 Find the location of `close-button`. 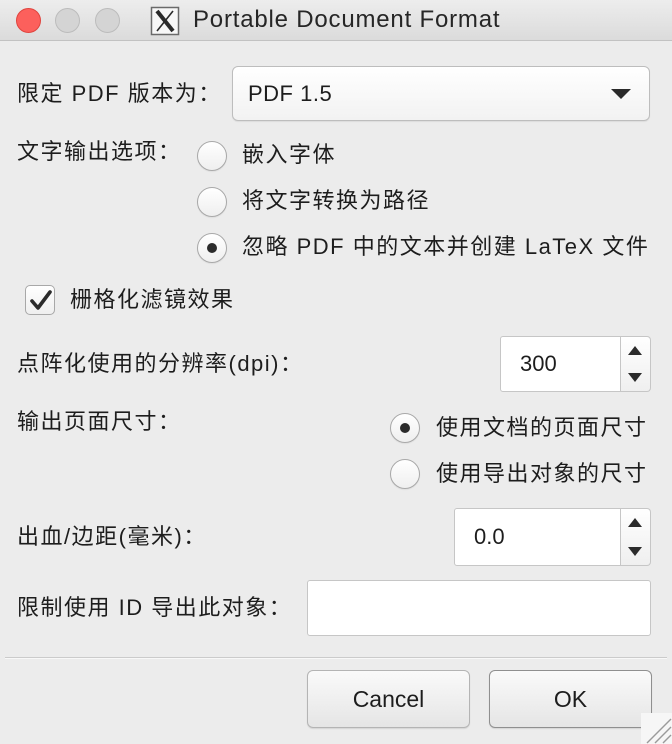

close-button is located at coordinates (28, 20).